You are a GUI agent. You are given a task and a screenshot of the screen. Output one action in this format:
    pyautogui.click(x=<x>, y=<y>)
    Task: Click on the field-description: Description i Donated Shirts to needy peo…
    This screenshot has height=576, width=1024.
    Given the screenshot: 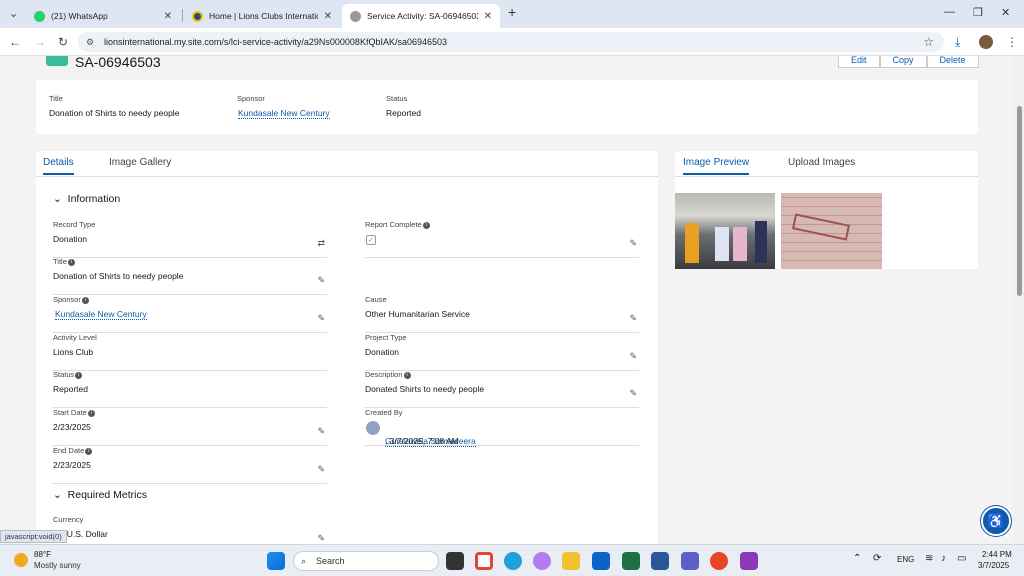 What is the action you would take?
    pyautogui.click(x=502, y=389)
    